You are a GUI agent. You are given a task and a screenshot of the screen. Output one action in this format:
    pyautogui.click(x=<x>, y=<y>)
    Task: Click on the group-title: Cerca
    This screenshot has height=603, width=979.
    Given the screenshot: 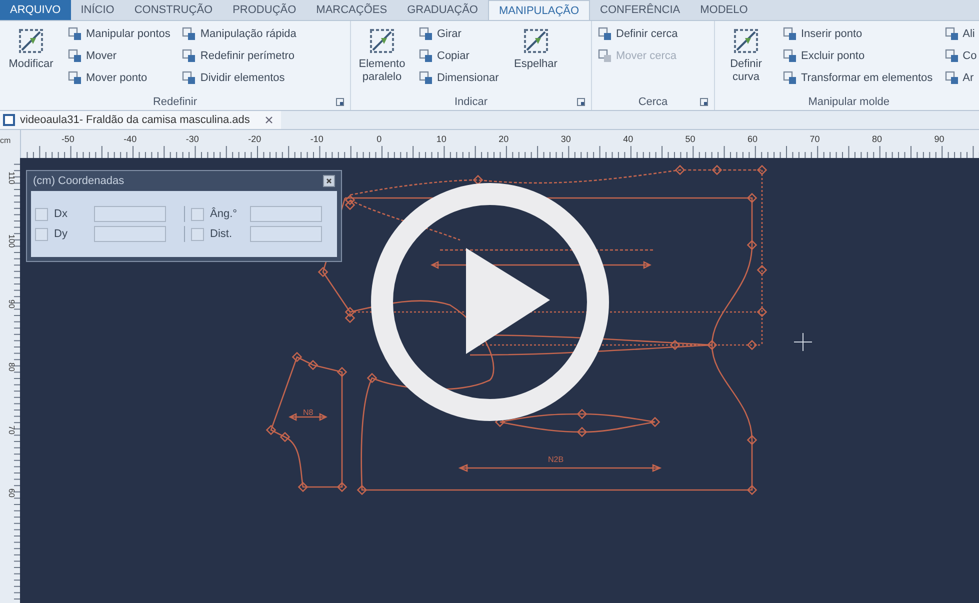 What is the action you would take?
    pyautogui.click(x=653, y=102)
    